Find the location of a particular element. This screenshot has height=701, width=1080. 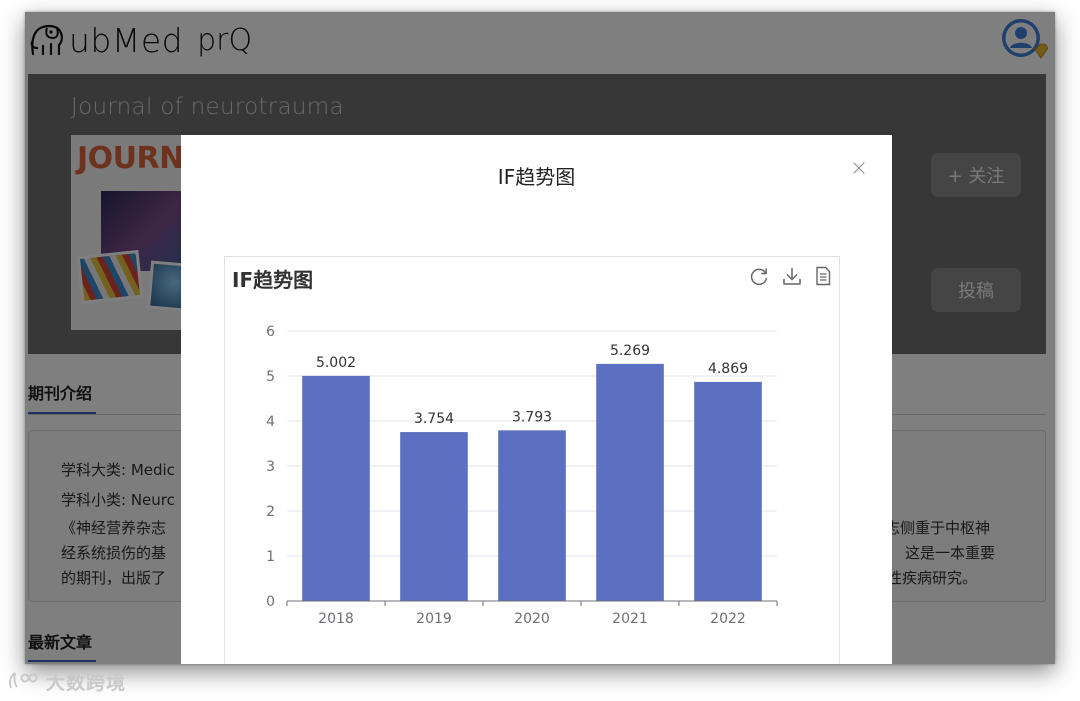

x-tick-label: 2022 is located at coordinates (728, 619).